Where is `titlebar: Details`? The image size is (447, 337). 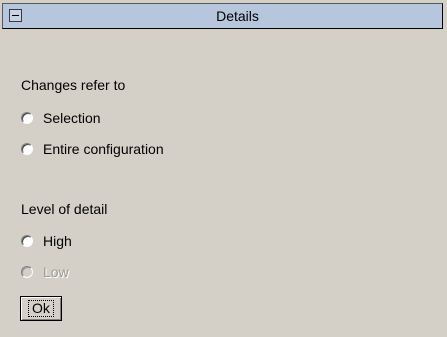 titlebar: Details is located at coordinates (222, 16).